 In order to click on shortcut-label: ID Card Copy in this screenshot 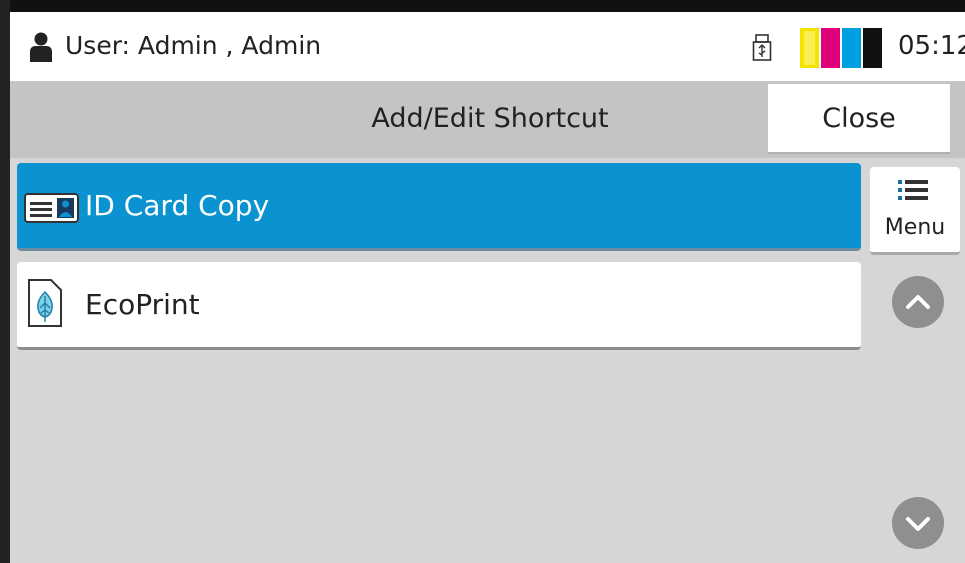, I will do `click(177, 205)`.